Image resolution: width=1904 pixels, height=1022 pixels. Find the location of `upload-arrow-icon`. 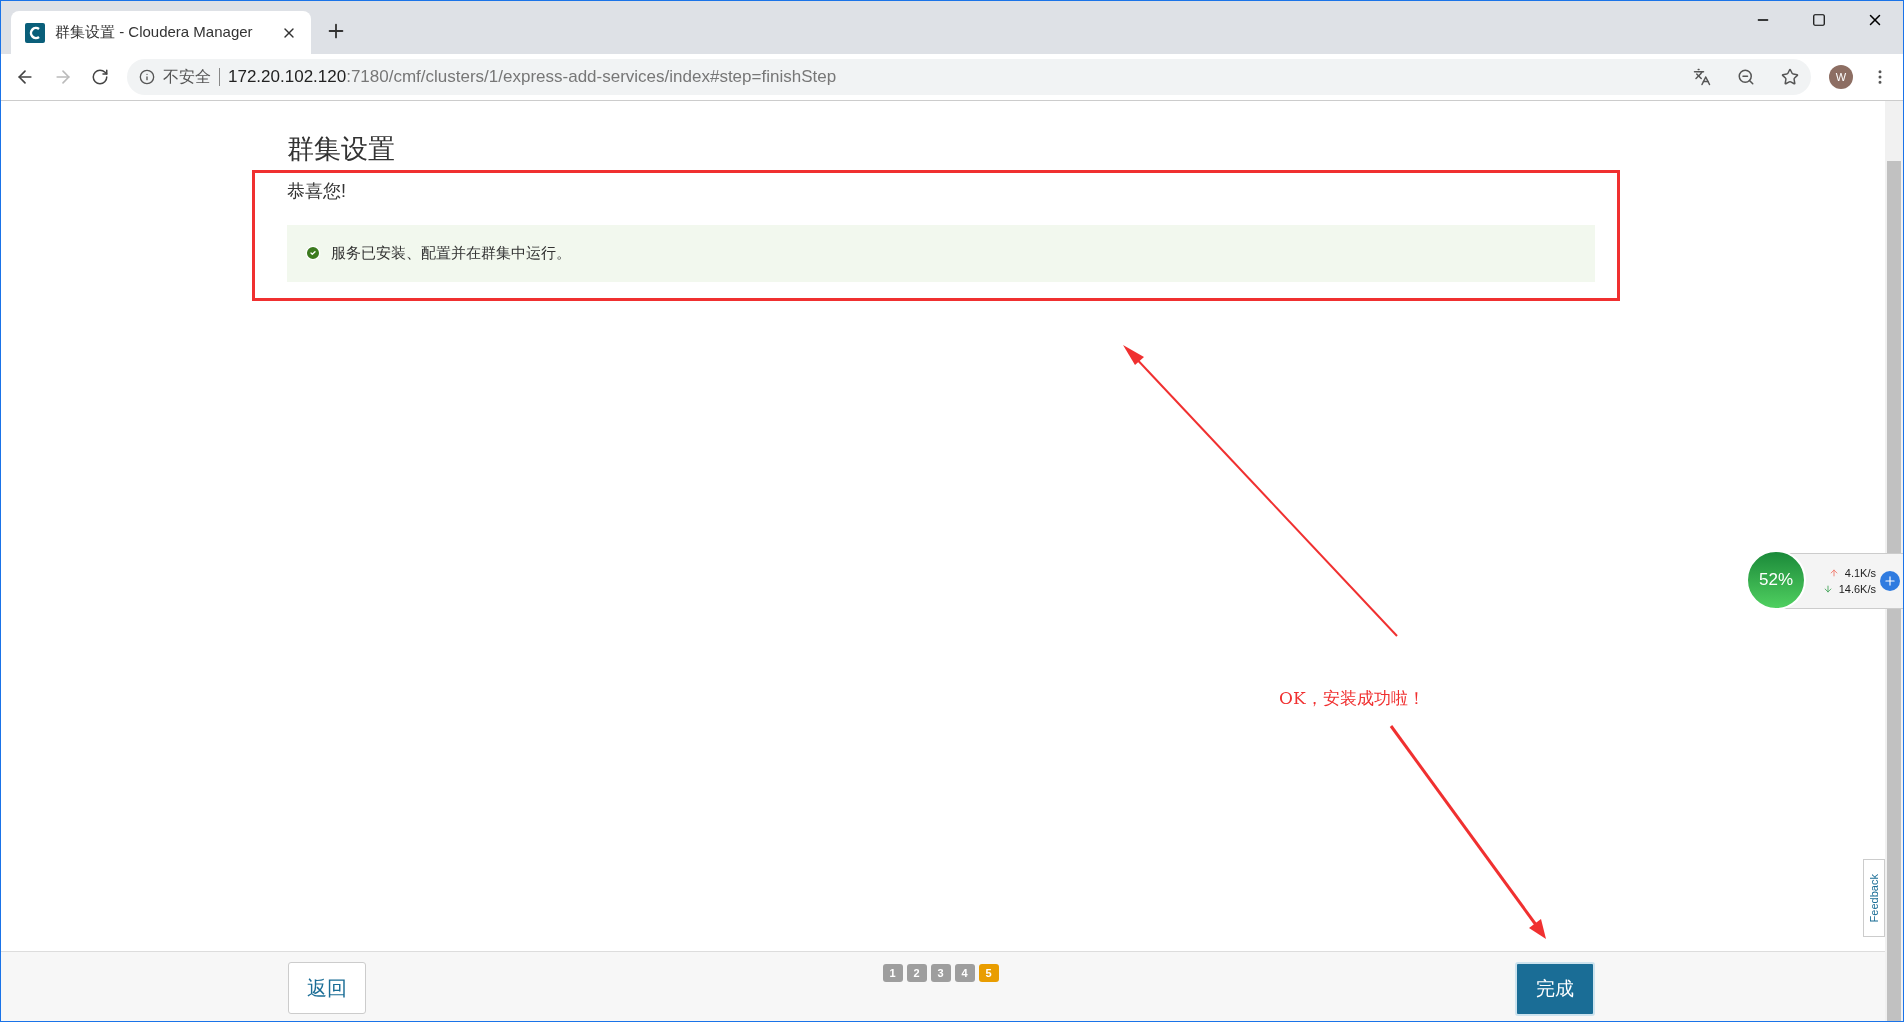

upload-arrow-icon is located at coordinates (1833, 572).